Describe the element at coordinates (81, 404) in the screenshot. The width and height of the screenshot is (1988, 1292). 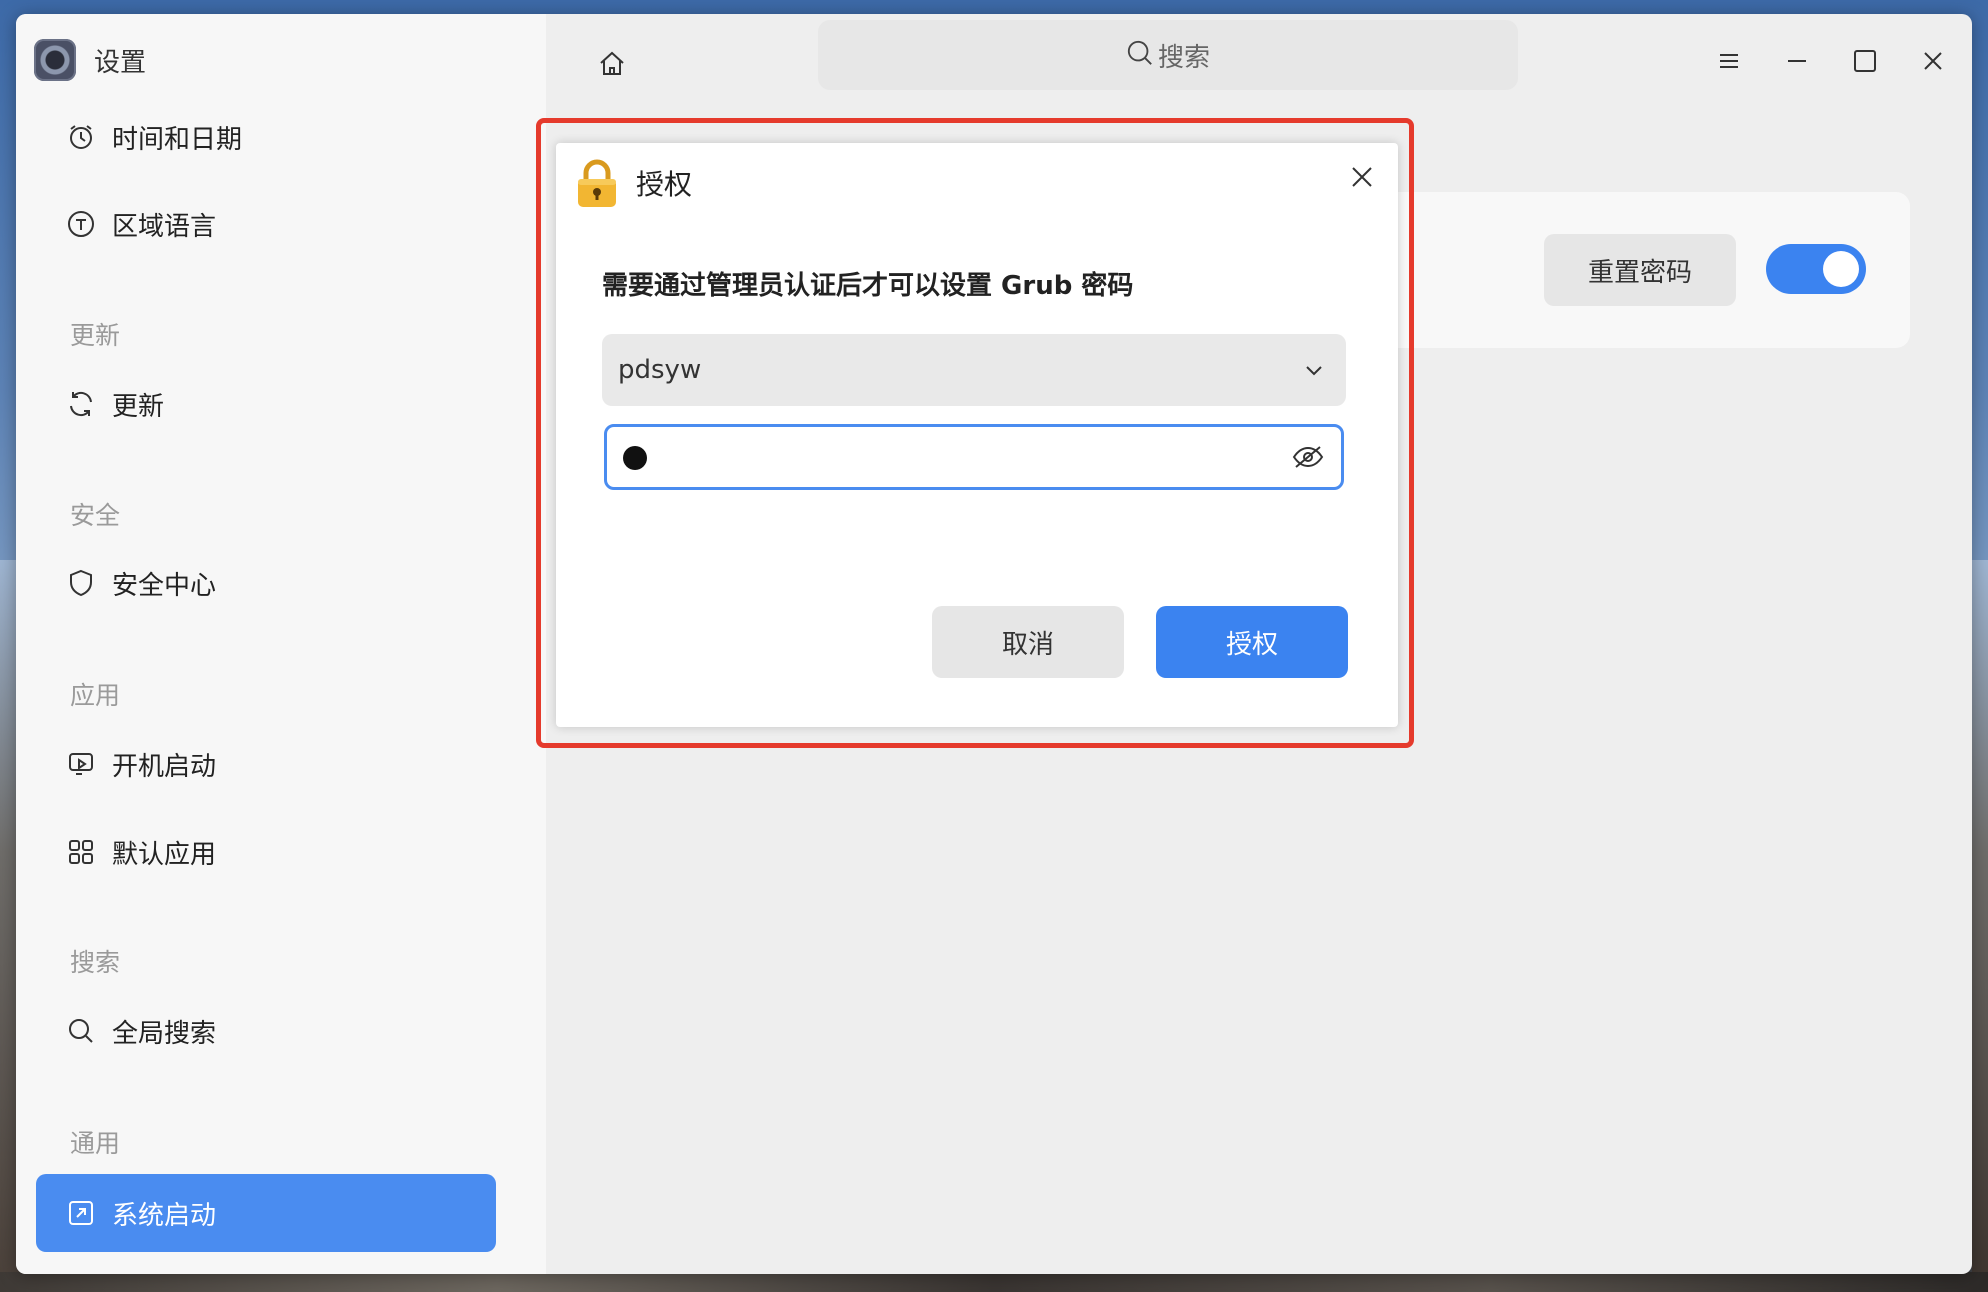
I see `refresh-icon` at that location.